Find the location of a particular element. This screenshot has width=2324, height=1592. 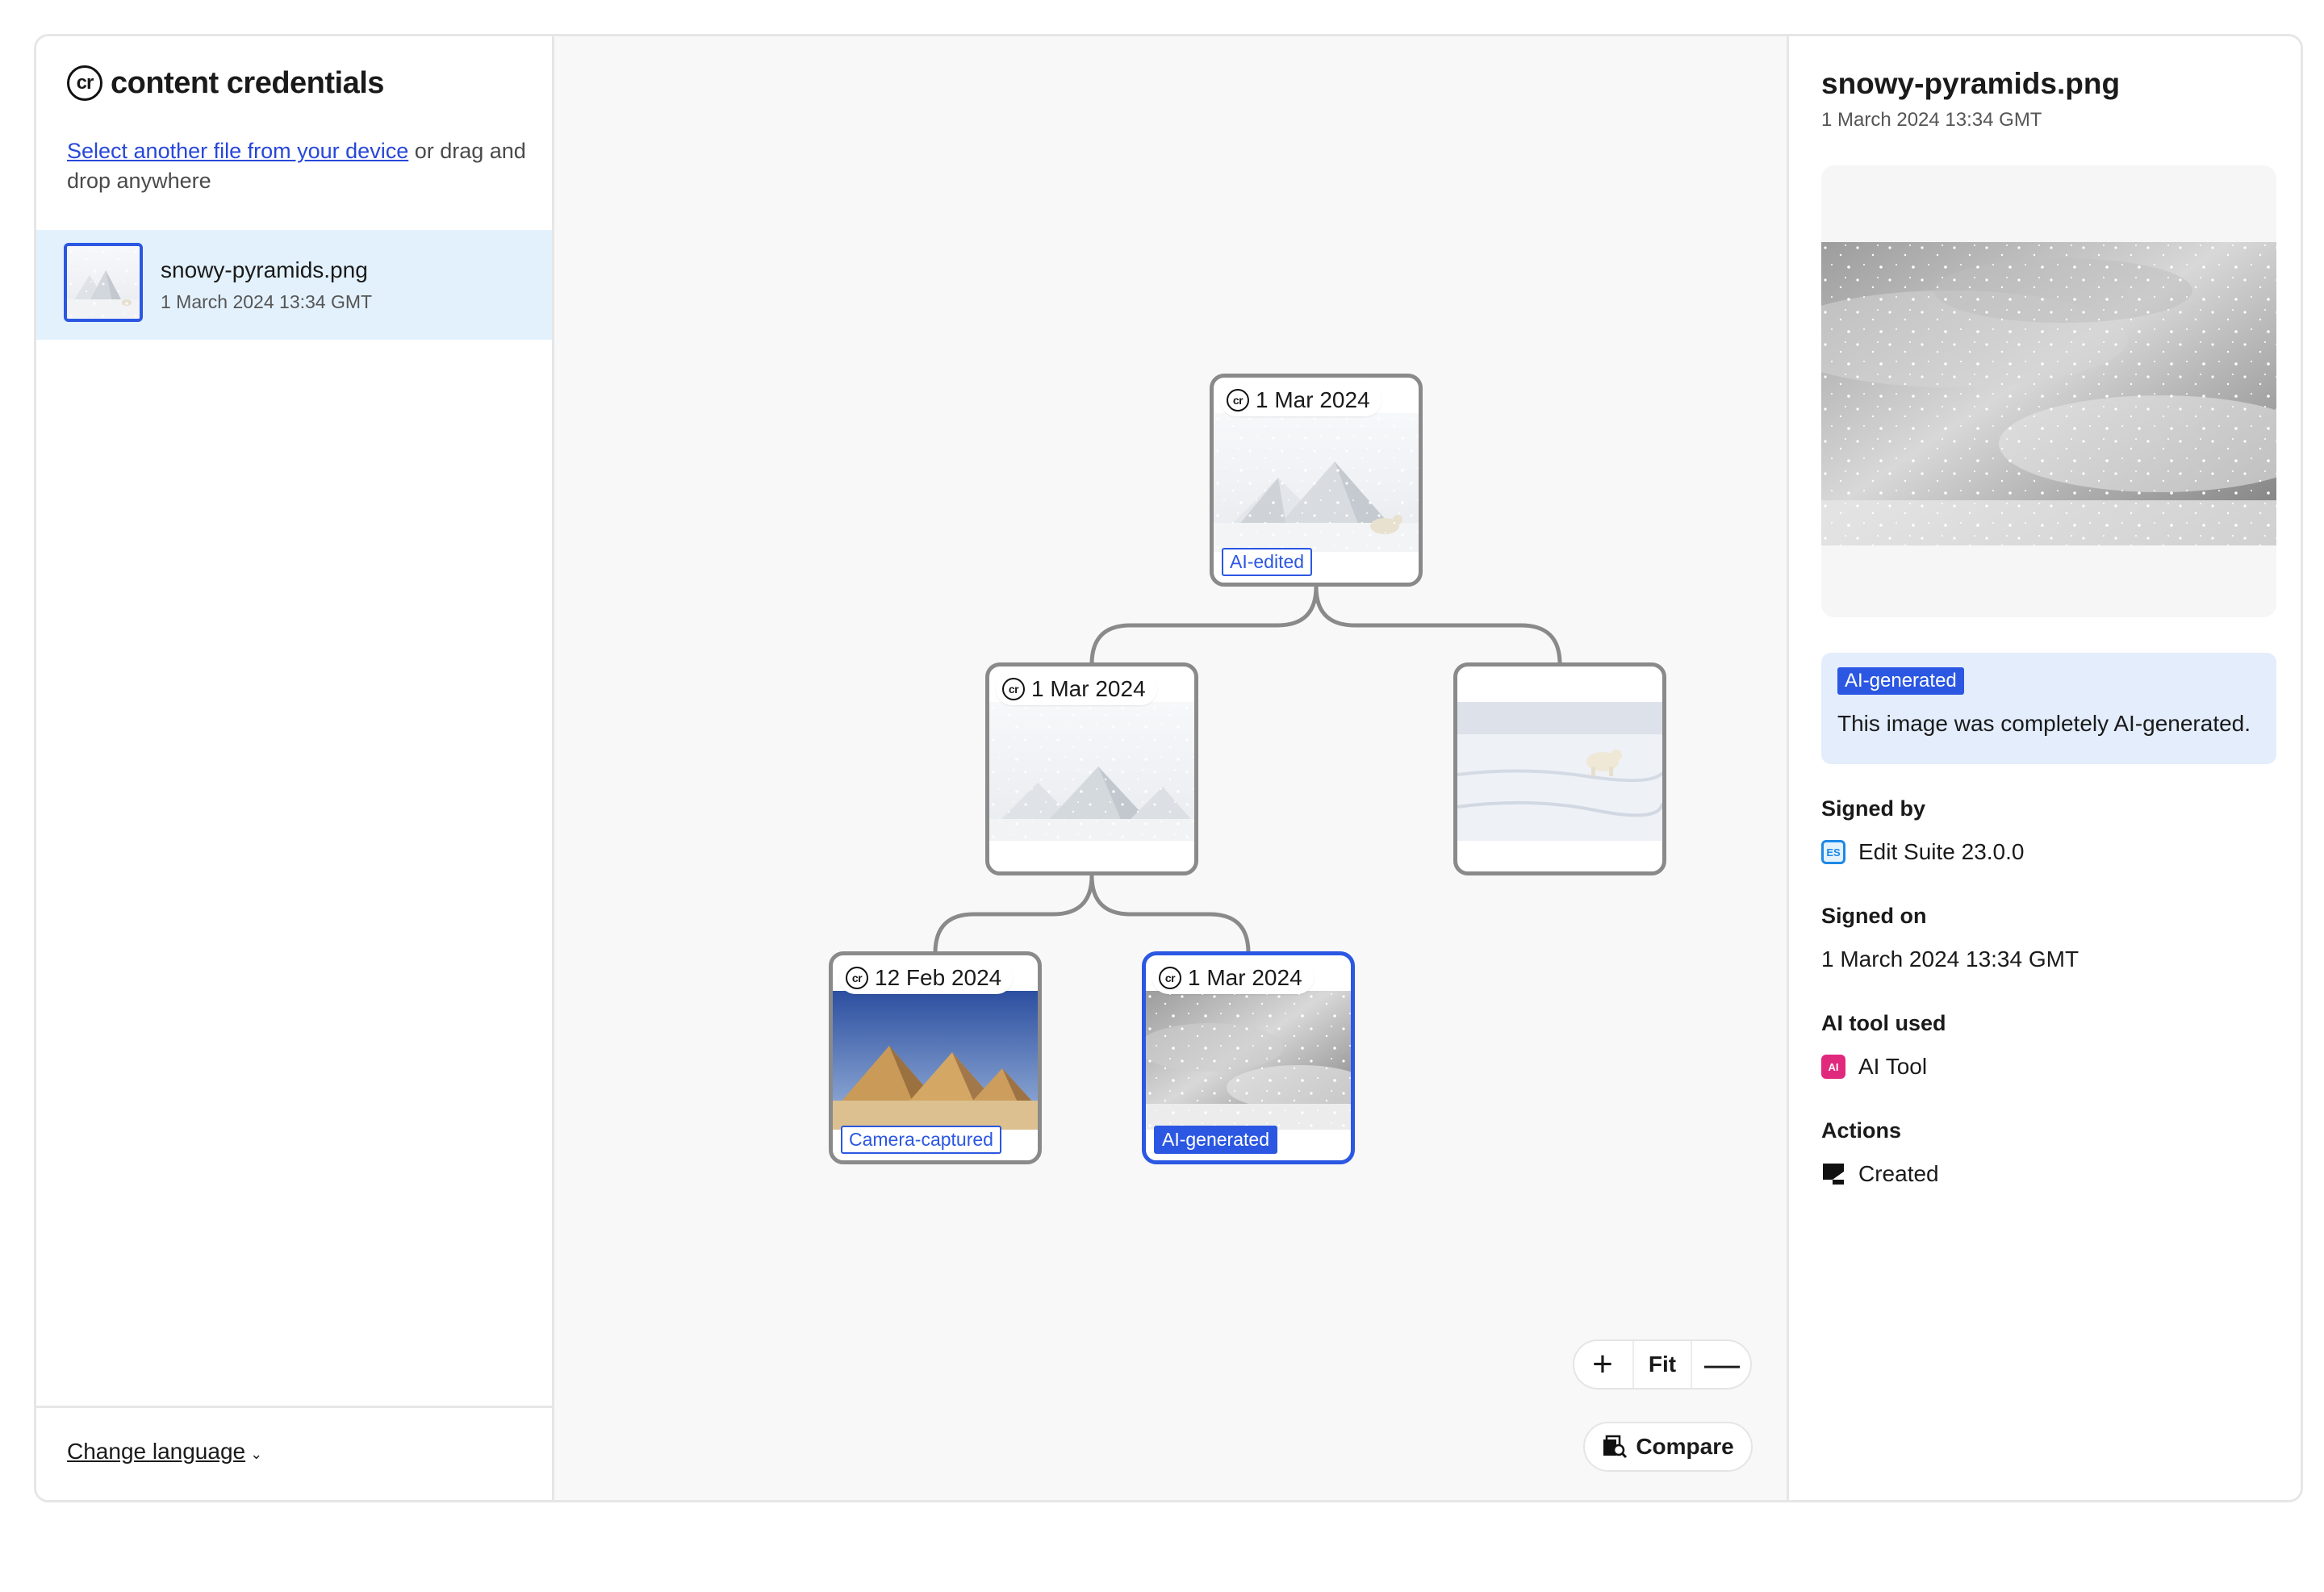

preview-image-snowstorm is located at coordinates (2048, 393).